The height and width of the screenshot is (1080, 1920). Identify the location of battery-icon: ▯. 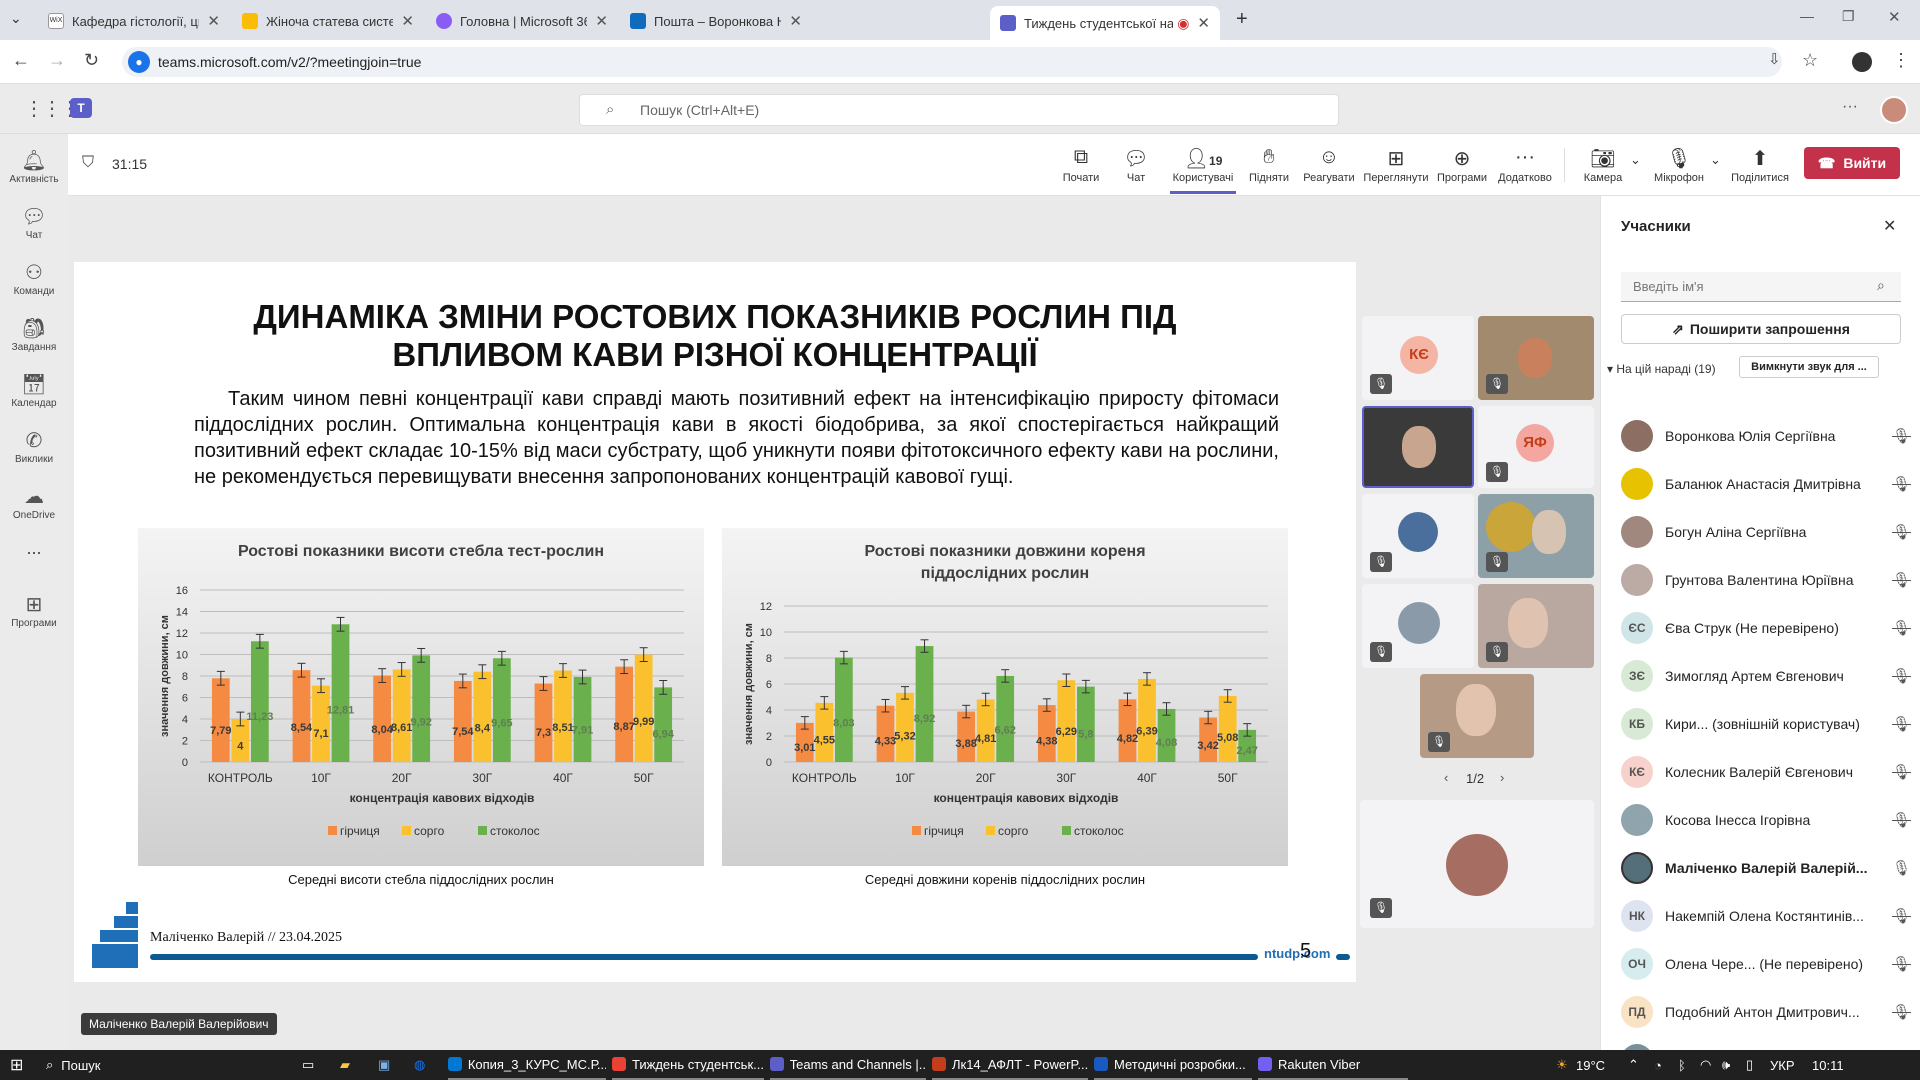
(1749, 1065).